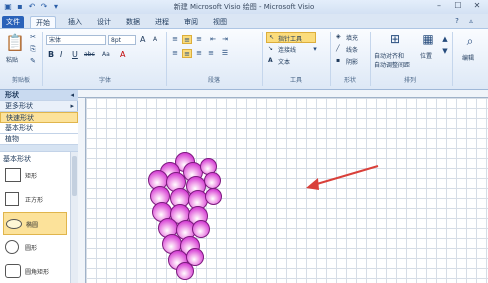 Image resolution: width=488 pixels, height=283 pixels. I want to click on shape-square: 正方形, so click(35, 199).